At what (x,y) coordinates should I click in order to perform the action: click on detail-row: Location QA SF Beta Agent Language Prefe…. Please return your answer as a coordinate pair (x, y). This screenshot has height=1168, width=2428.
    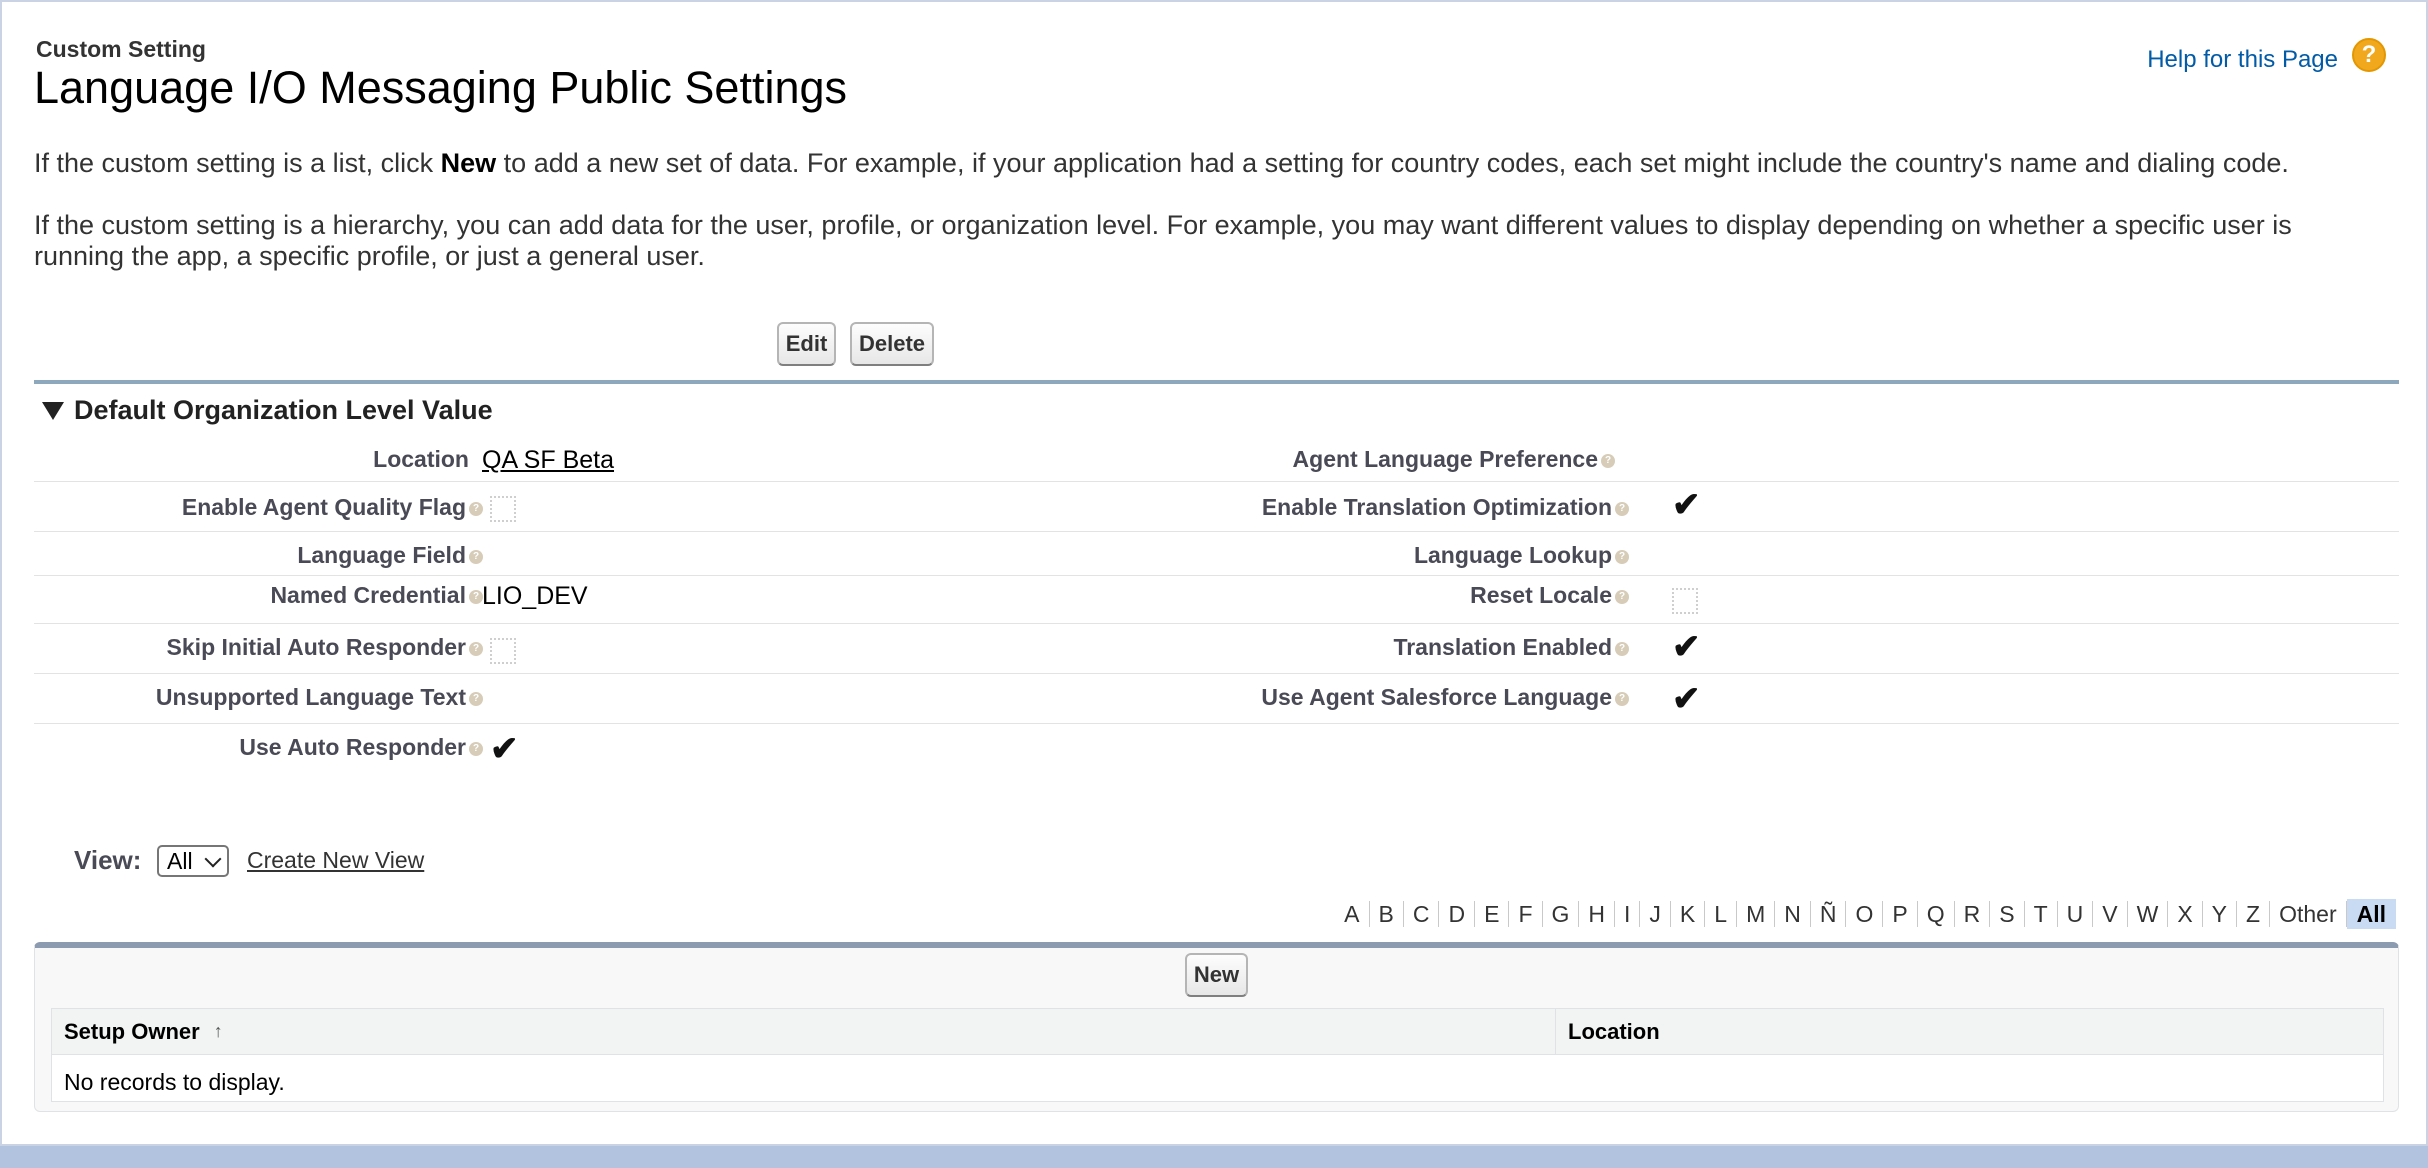
    Looking at the image, I should click on (1216, 459).